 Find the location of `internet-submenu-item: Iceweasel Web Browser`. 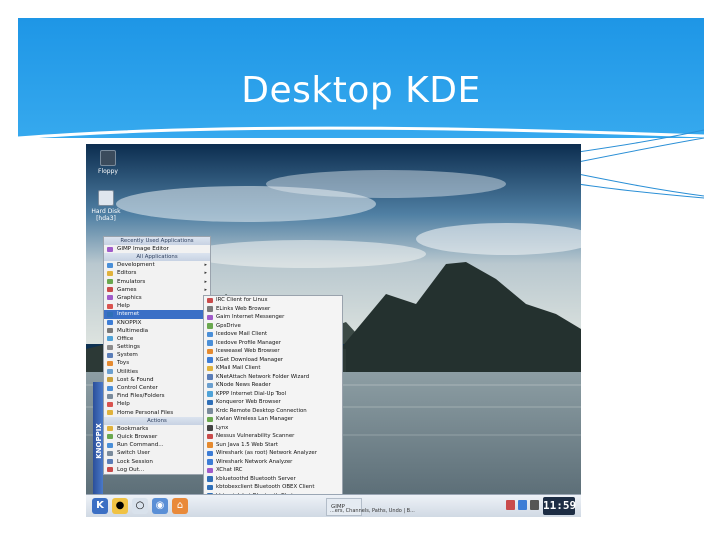

internet-submenu-item: Iceweasel Web Browser is located at coordinates (273, 351).